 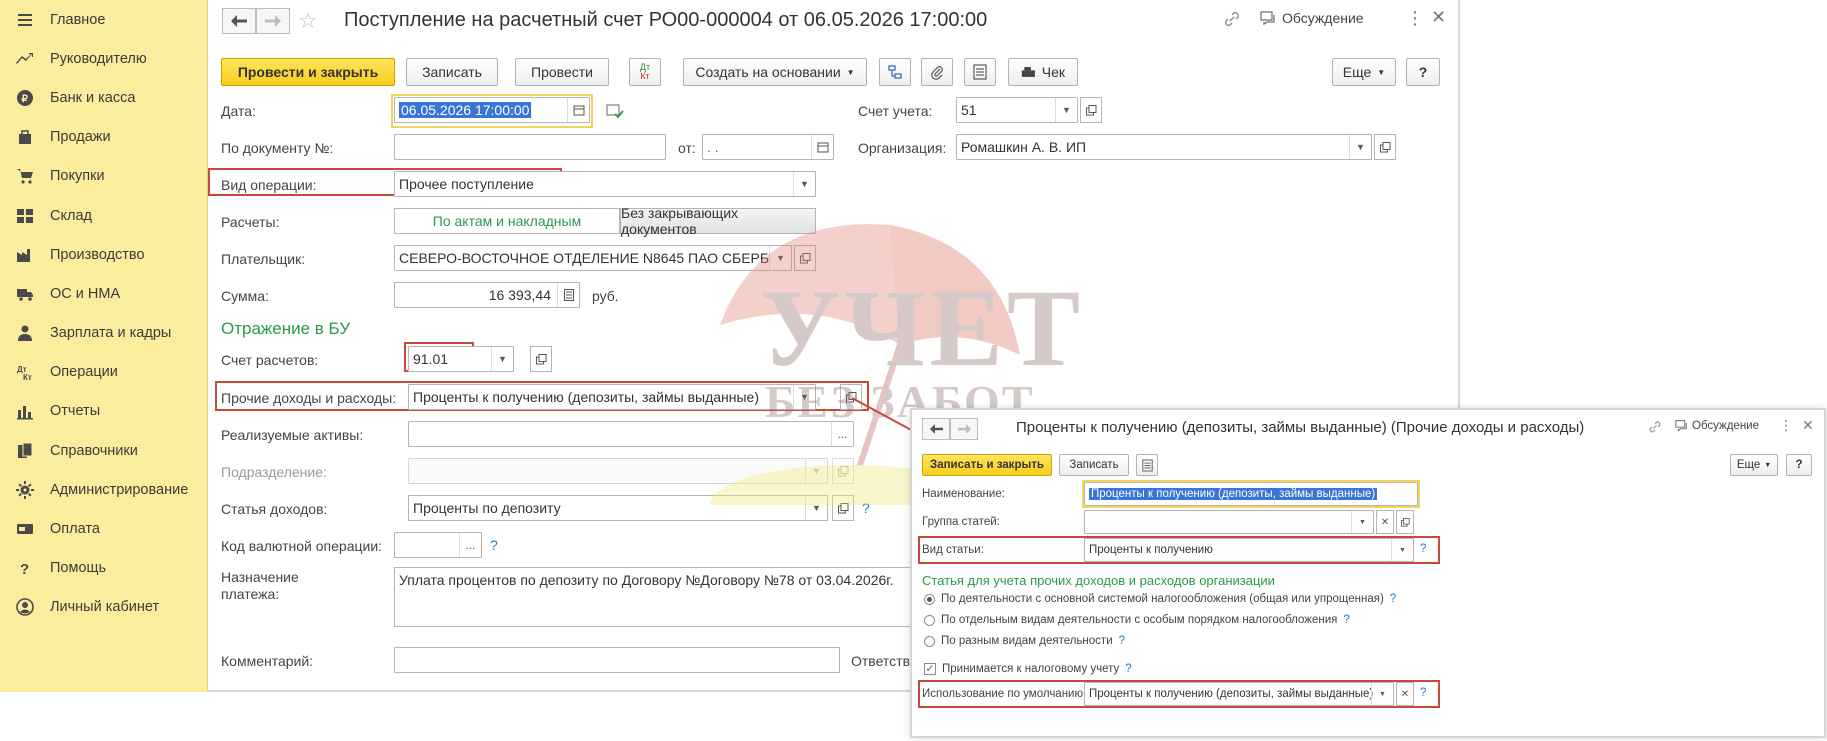 I want to click on popup-tax-checkbox: ✓ Принимается к налоговому учету ?, so click(x=1028, y=669).